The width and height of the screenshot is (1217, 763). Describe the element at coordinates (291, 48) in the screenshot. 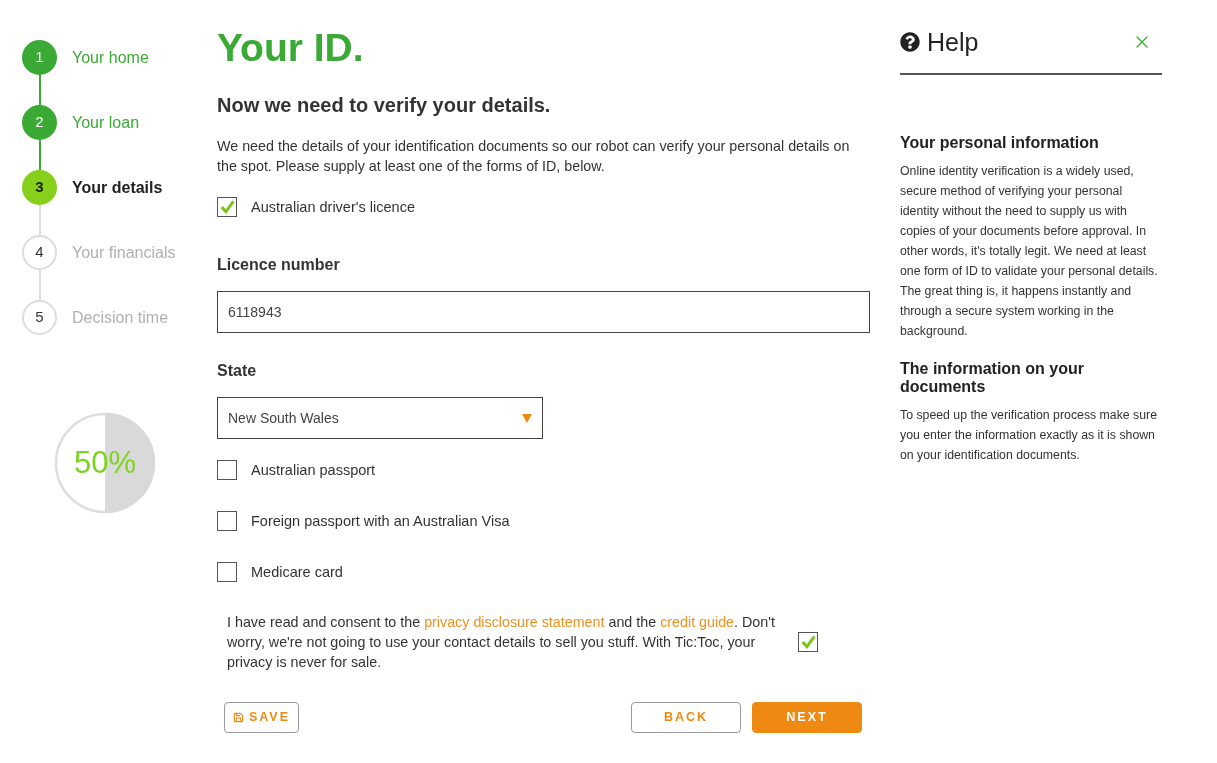

I see `page-title: Your ID.` at that location.